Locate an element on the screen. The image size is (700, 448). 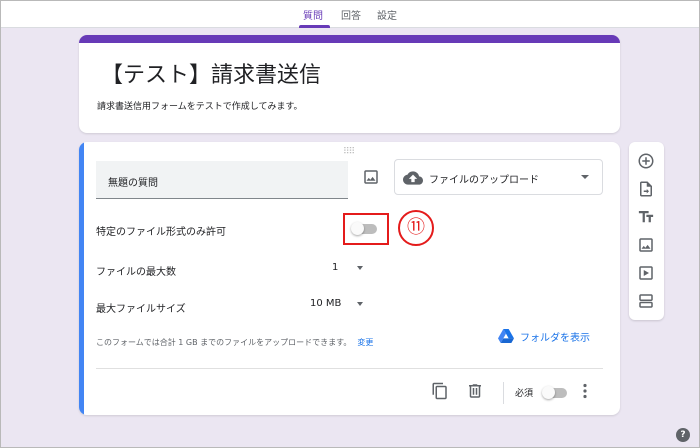
annotation-step-number: ⑪ is located at coordinates (416, 228).